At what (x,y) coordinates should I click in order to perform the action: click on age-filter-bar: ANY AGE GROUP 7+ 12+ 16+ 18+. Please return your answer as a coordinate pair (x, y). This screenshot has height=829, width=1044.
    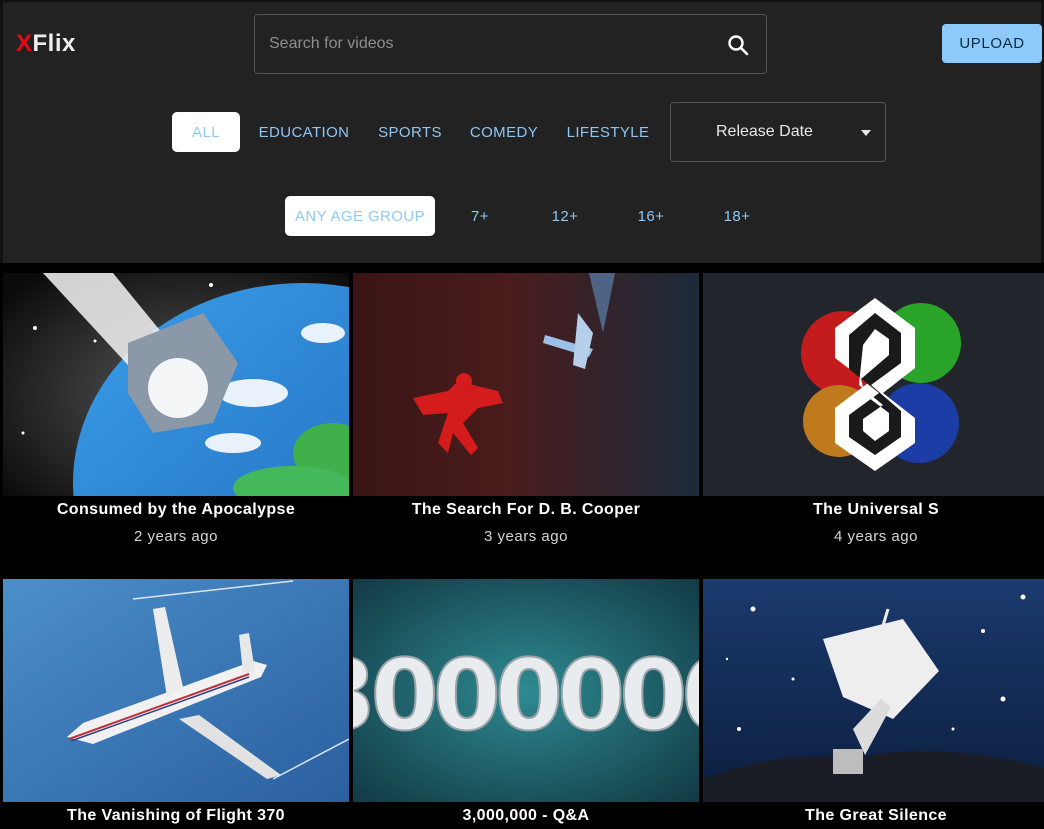
    Looking at the image, I should click on (522, 216).